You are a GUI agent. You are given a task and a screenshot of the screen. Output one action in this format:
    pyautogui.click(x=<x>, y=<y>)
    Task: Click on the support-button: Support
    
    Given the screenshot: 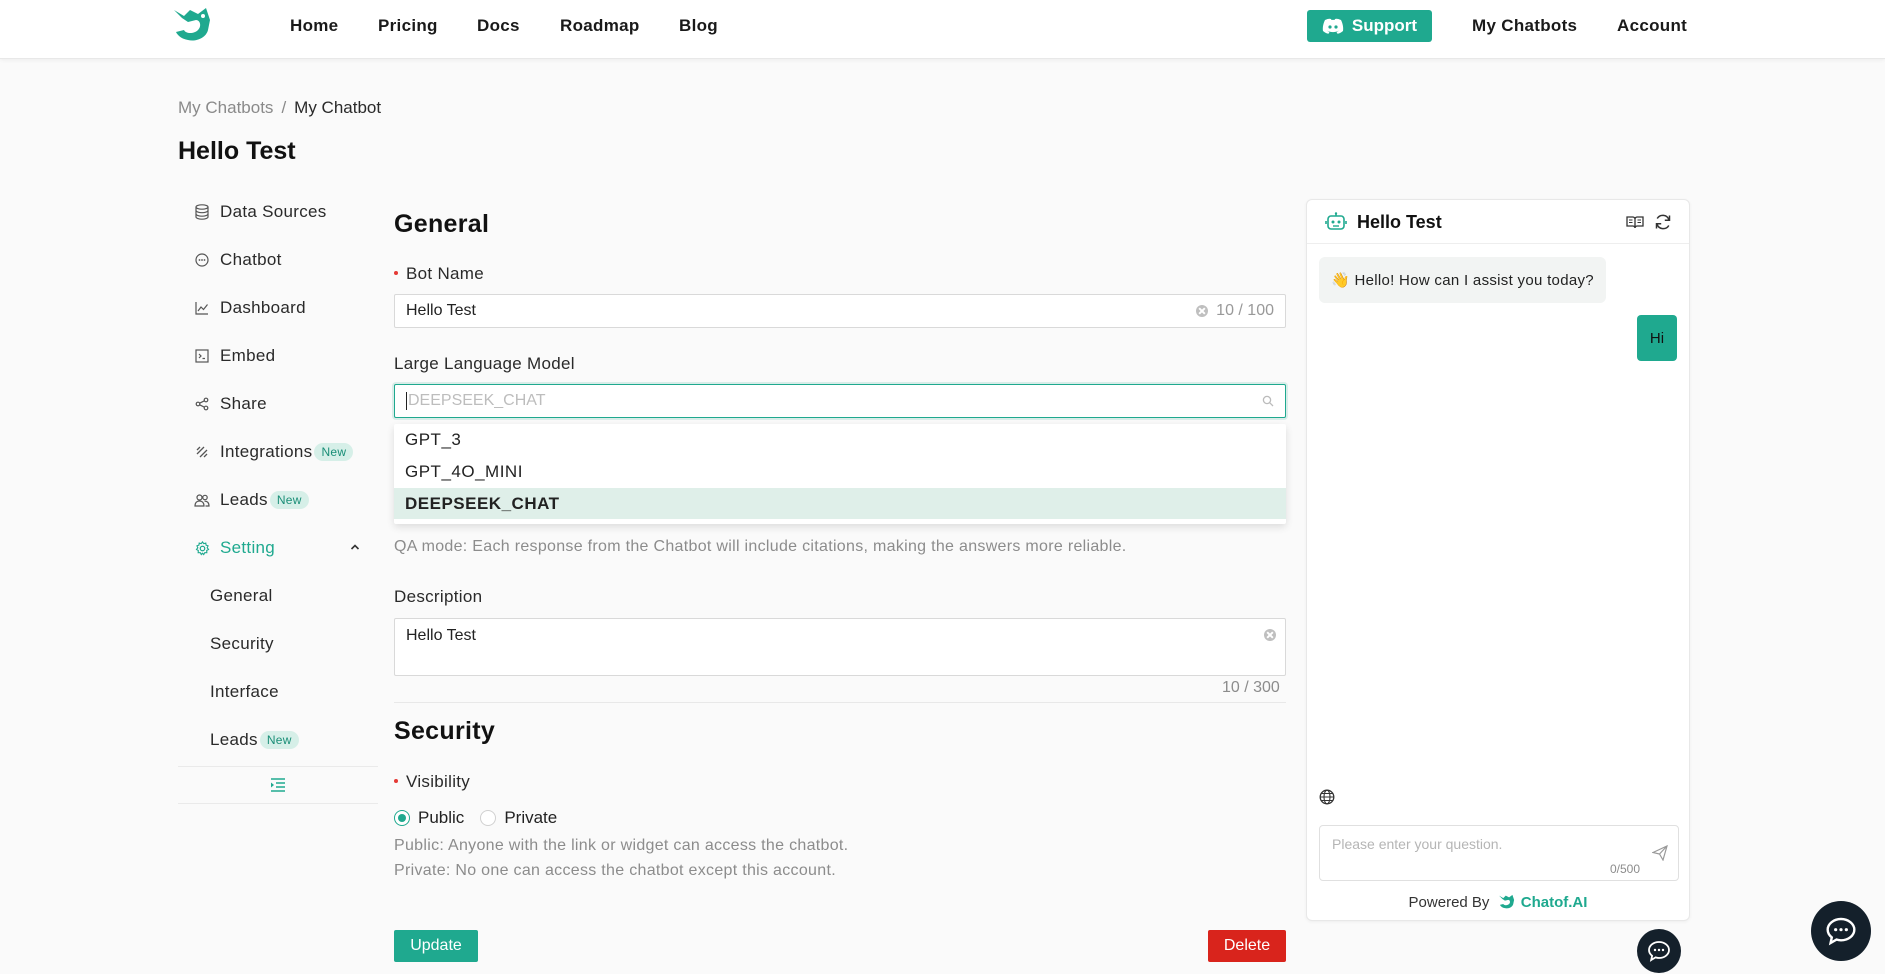 What is the action you would take?
    pyautogui.click(x=1369, y=26)
    